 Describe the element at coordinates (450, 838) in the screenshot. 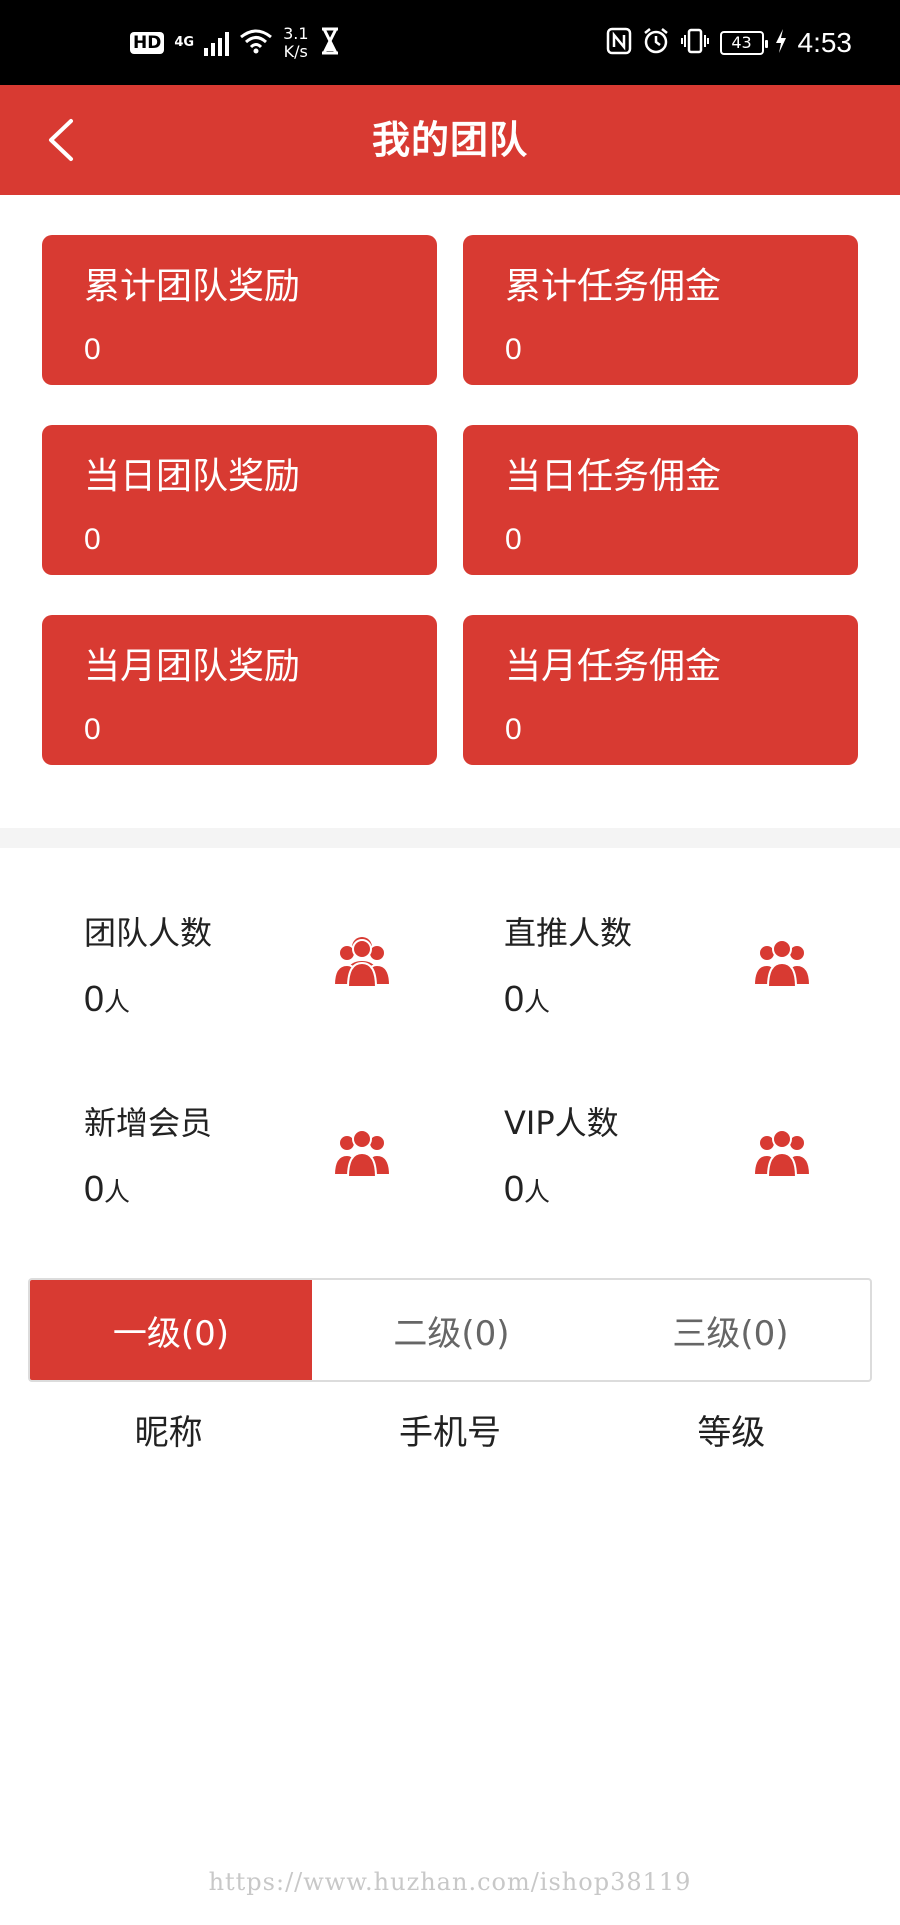

I see `section-divider` at that location.